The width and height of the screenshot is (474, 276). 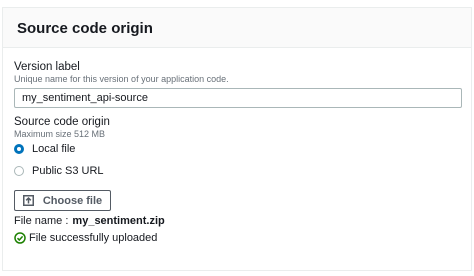 I want to click on panel-header: Source code origin, so click(x=237, y=28).